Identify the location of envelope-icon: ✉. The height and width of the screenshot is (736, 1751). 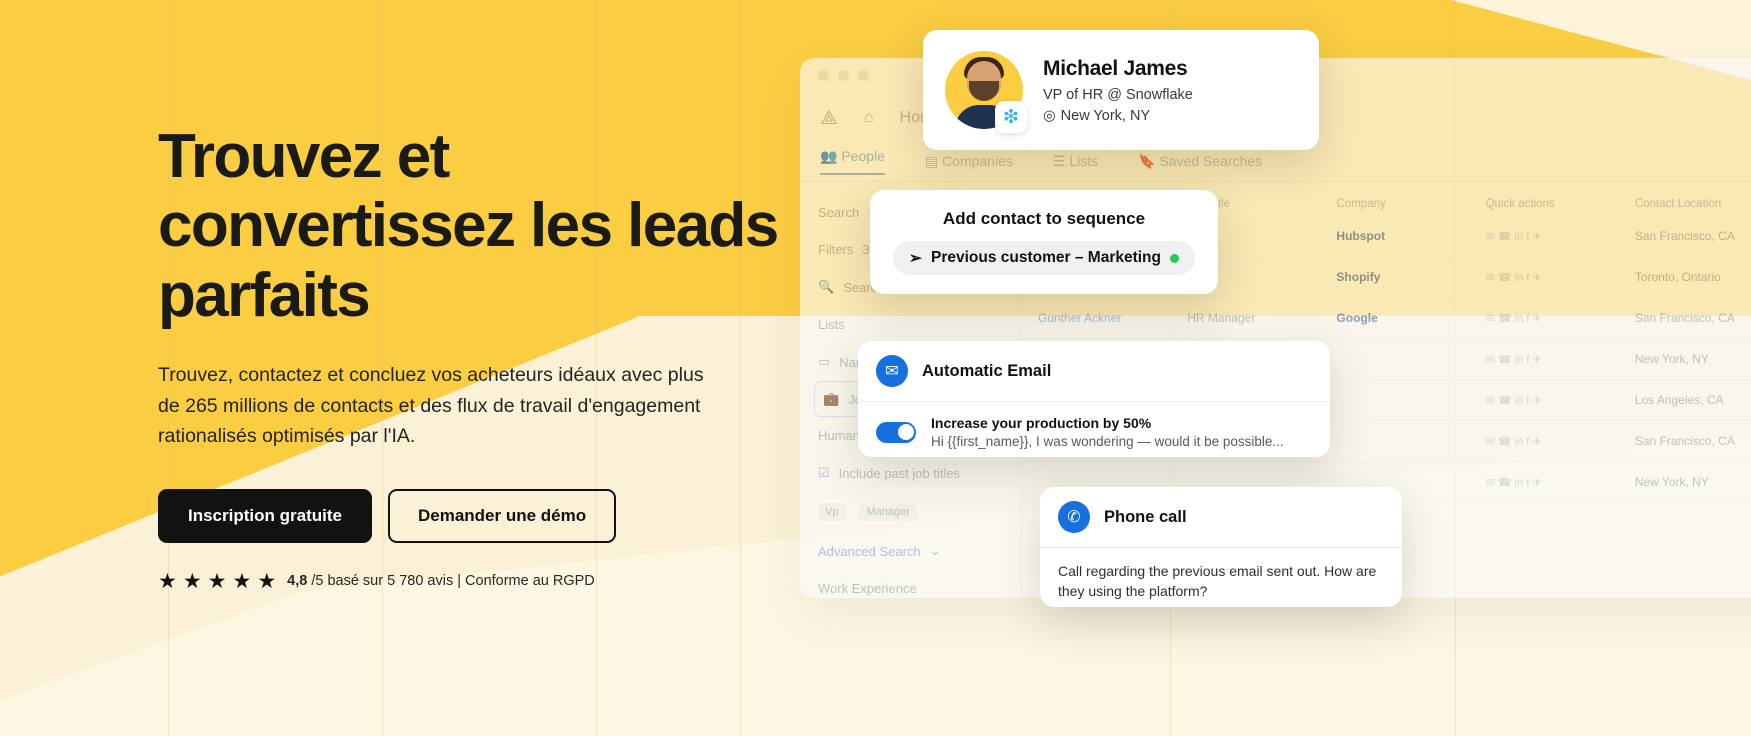
(892, 371).